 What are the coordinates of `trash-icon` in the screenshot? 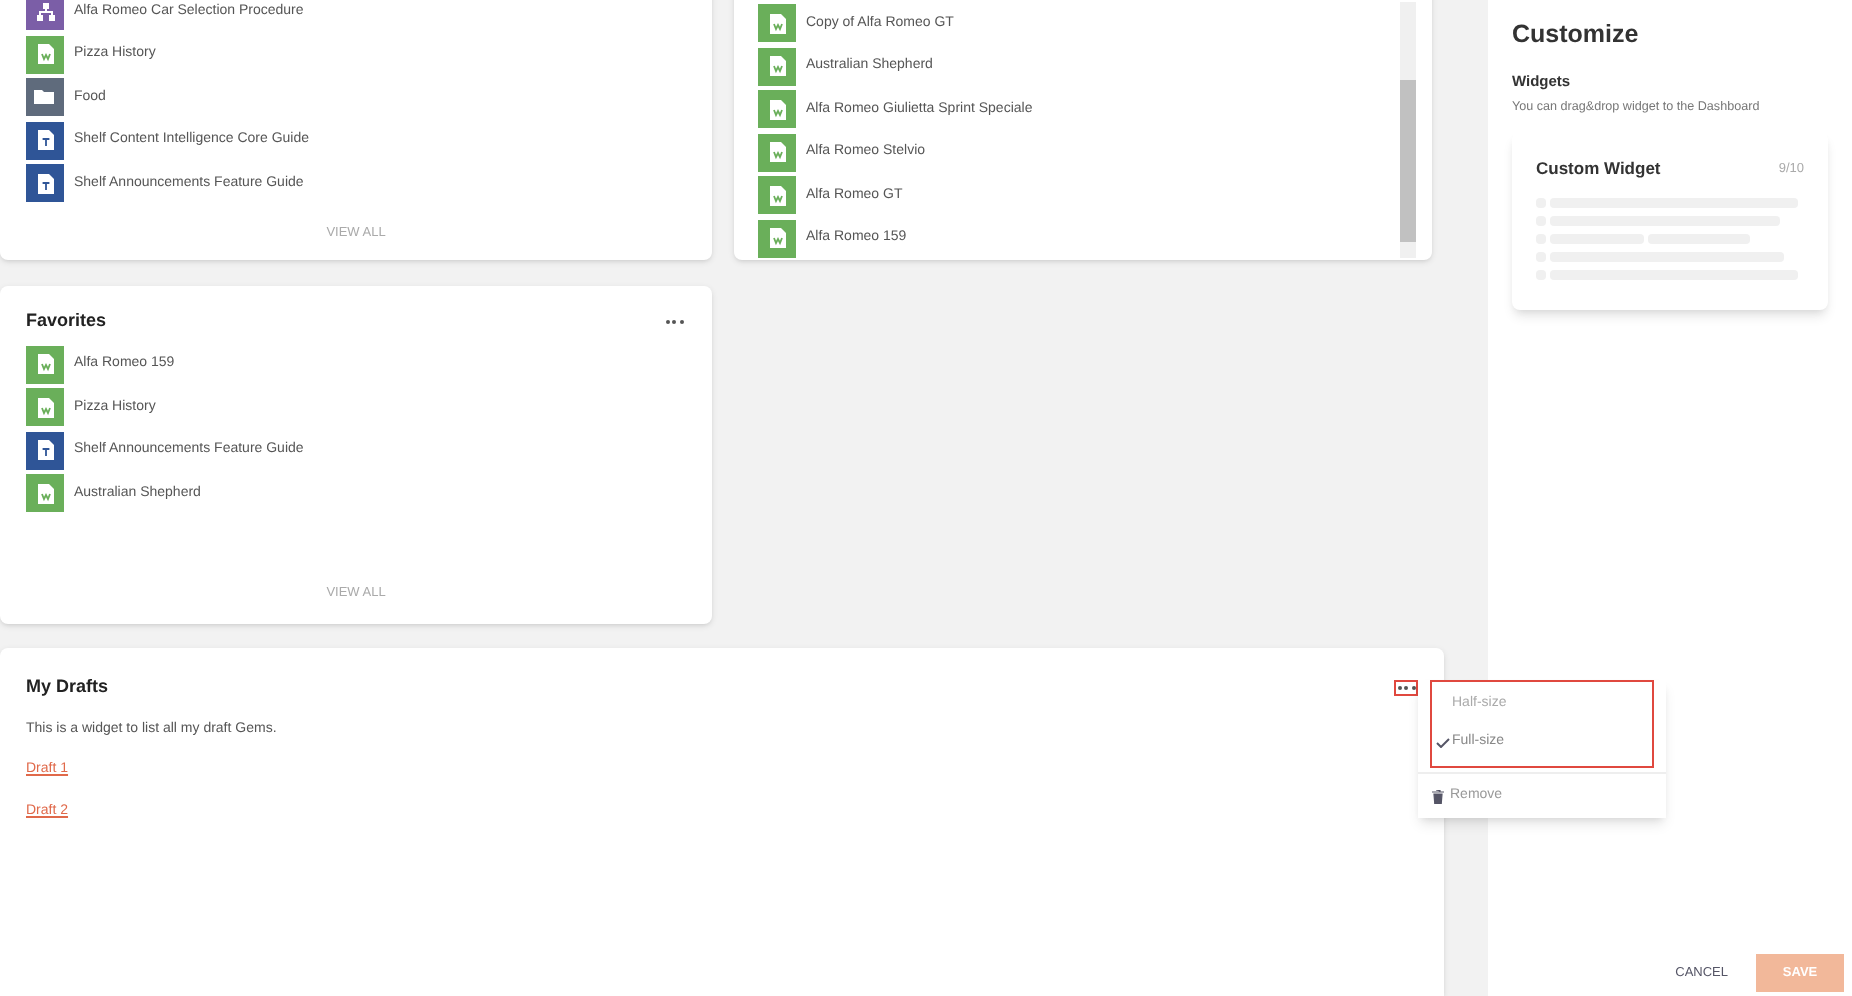 It's located at (1438, 796).